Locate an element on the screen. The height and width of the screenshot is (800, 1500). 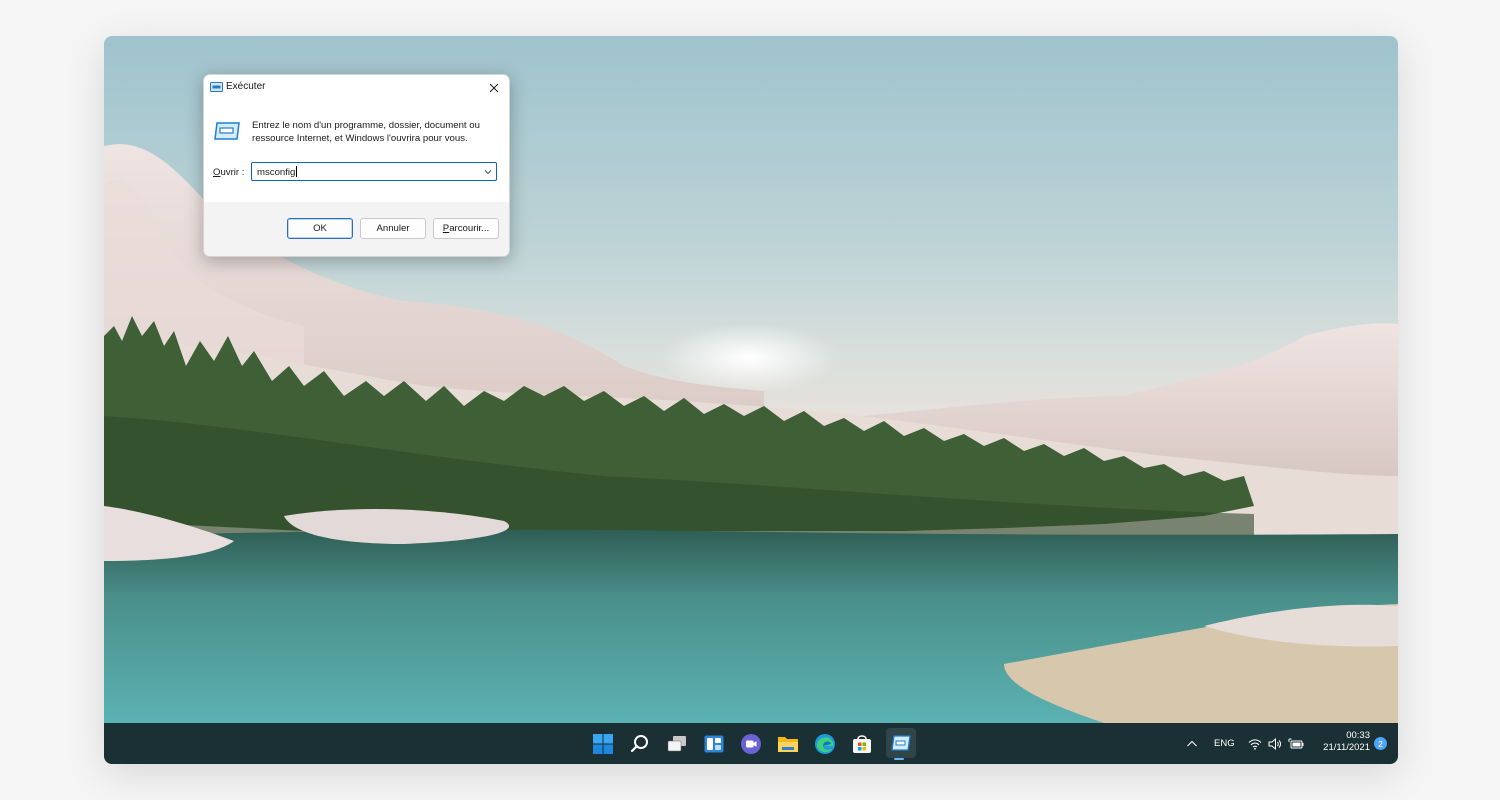
open-input-value: msconfig is located at coordinates (277, 172).